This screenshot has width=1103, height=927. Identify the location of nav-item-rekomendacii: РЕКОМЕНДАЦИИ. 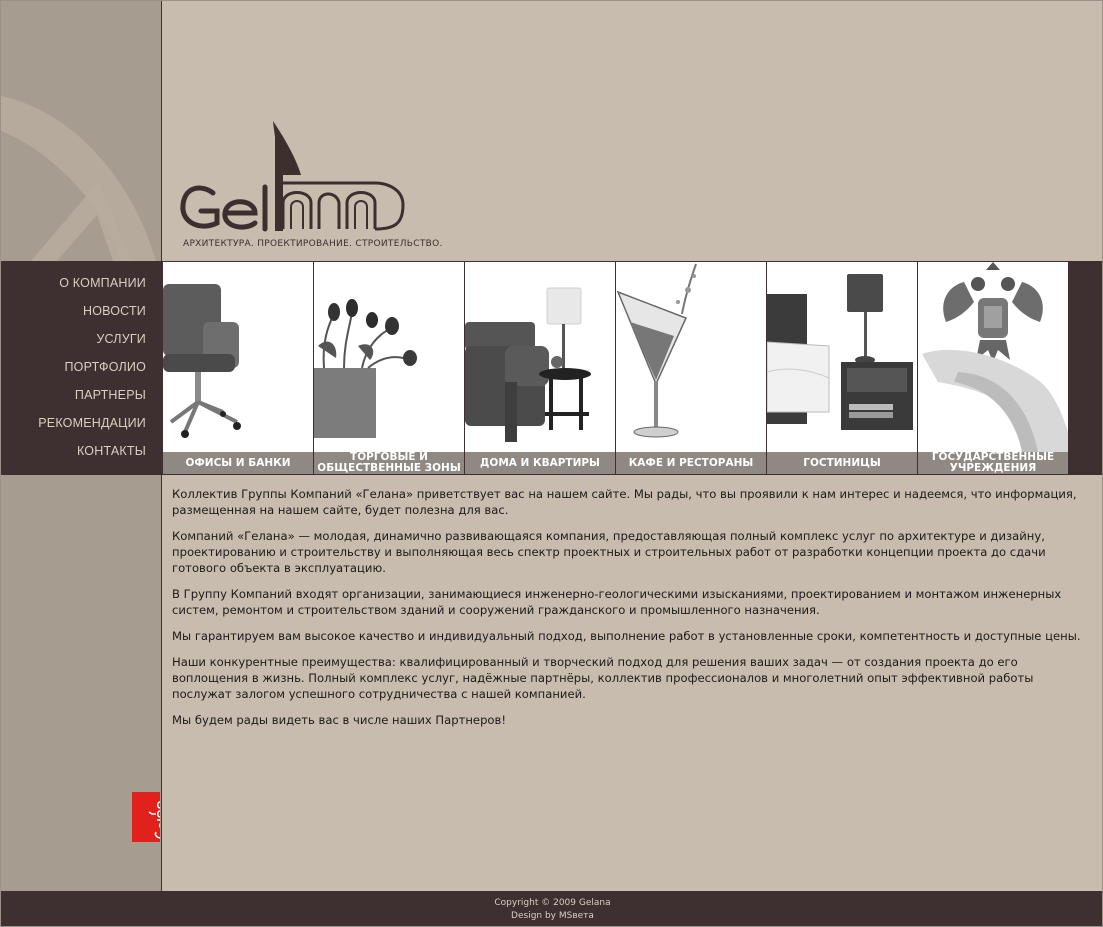
(81, 423).